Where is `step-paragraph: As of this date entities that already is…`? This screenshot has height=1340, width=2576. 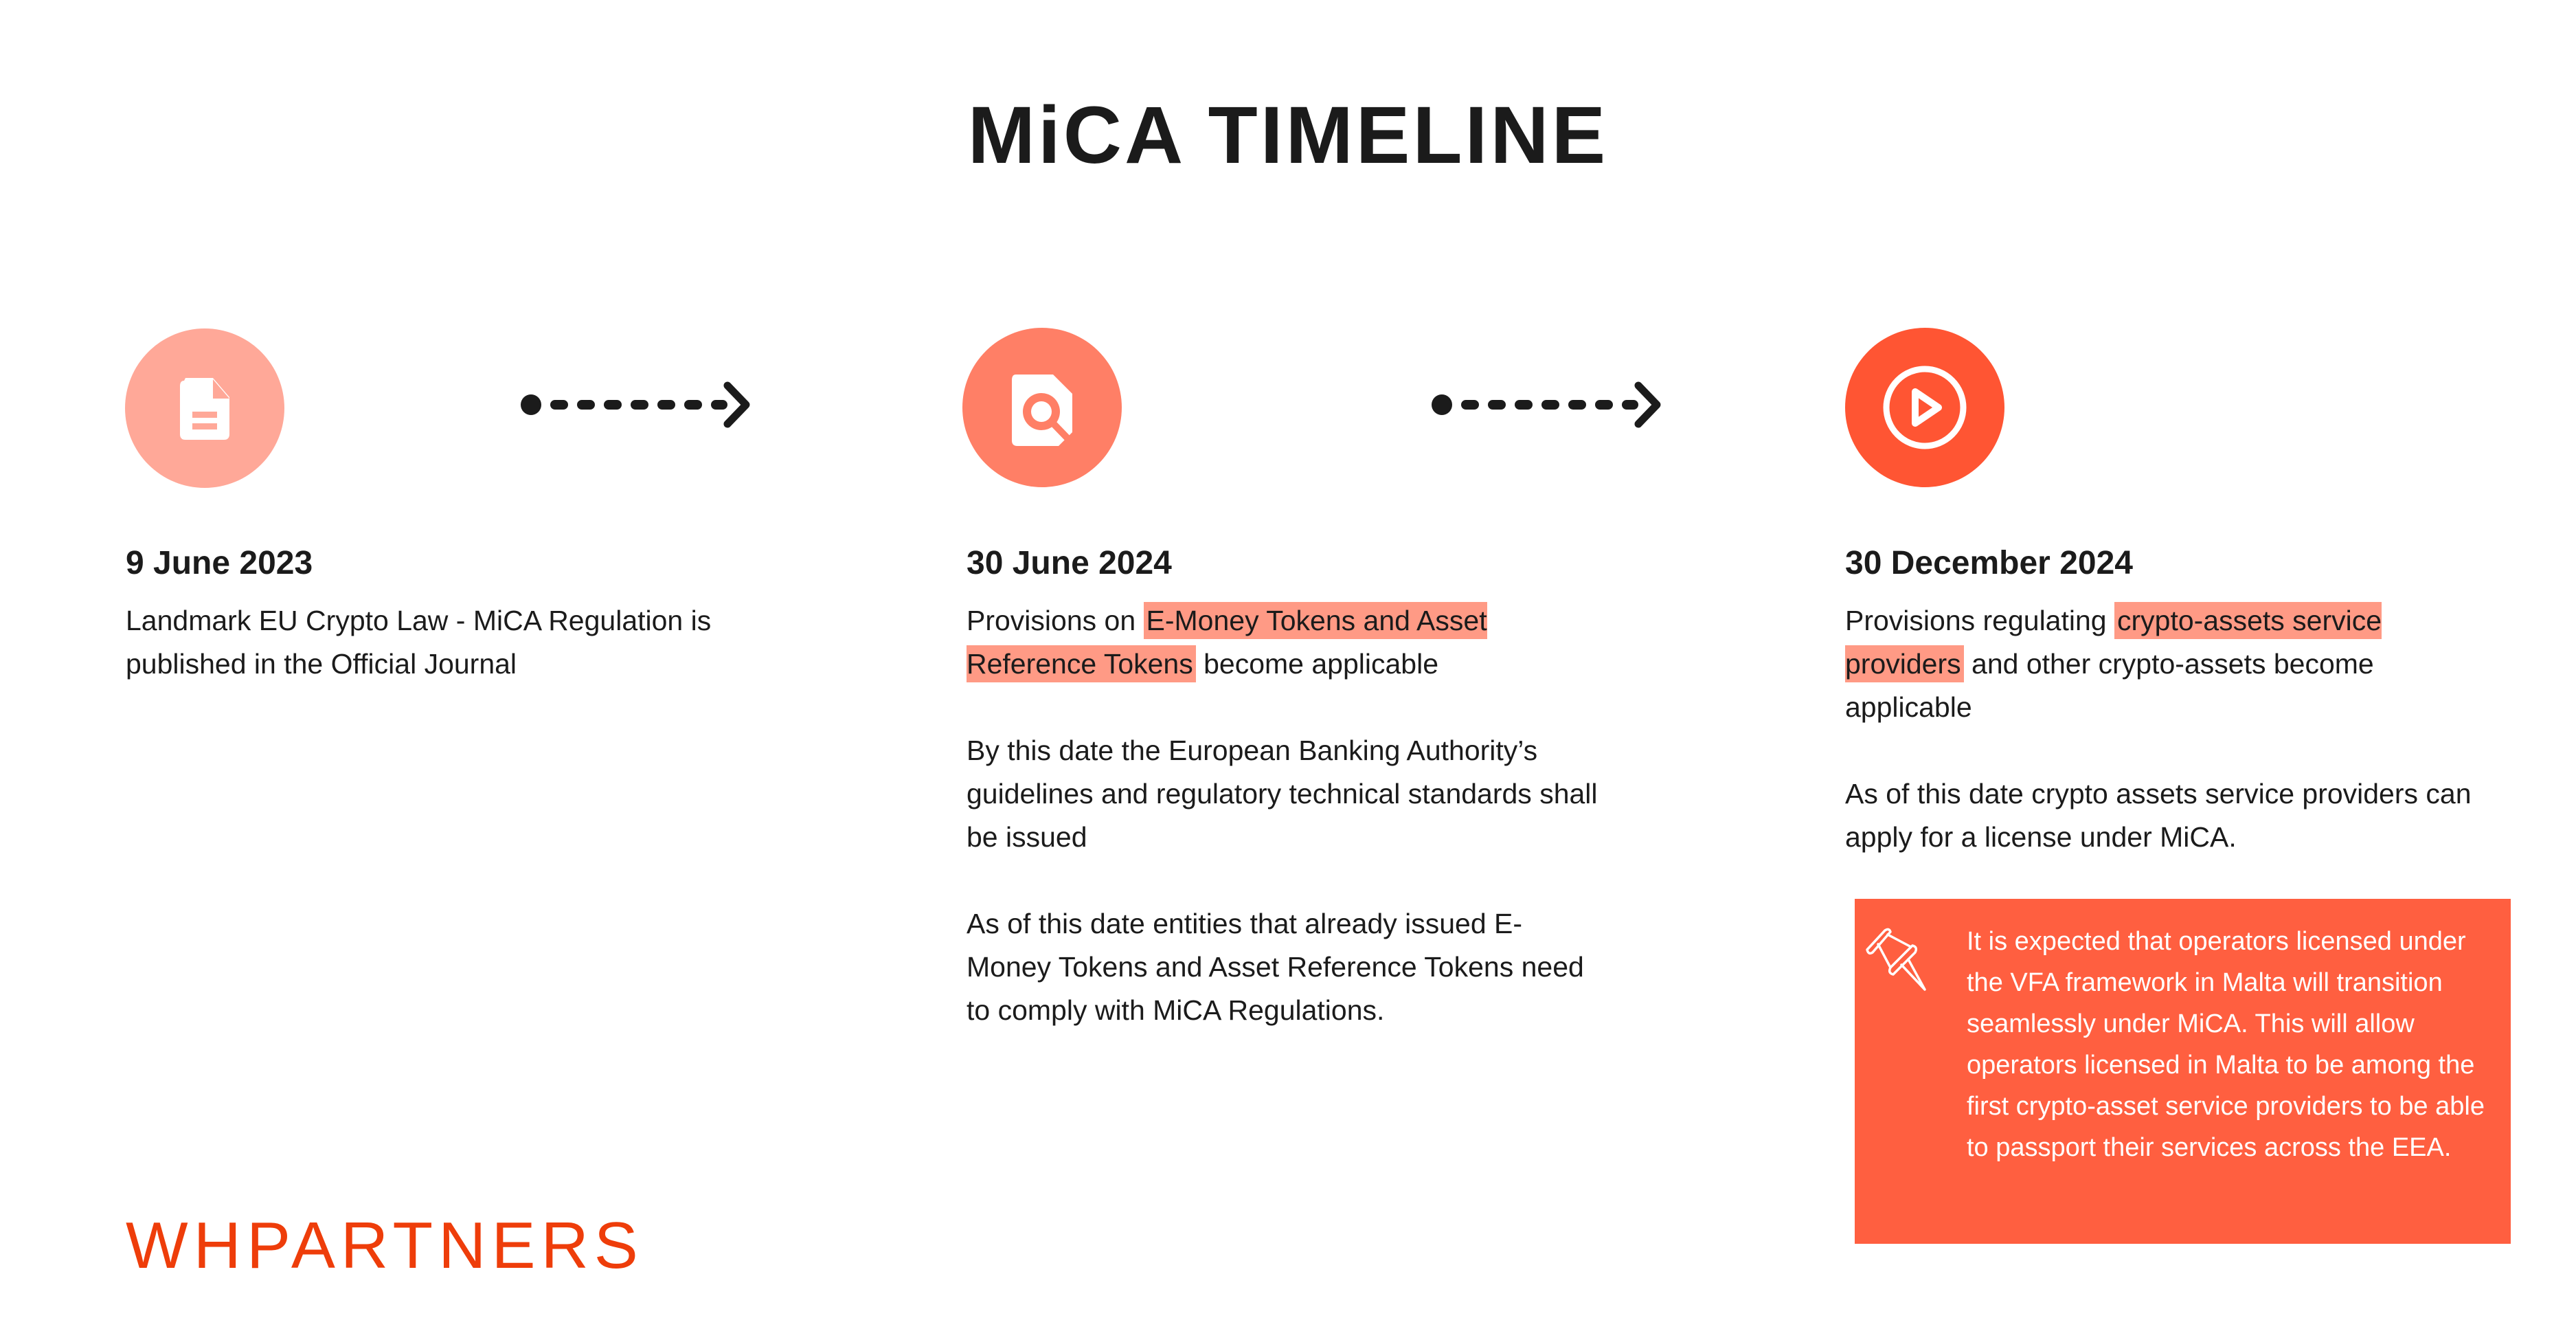
step-paragraph: As of this date entities that already is… is located at coordinates (1282, 967).